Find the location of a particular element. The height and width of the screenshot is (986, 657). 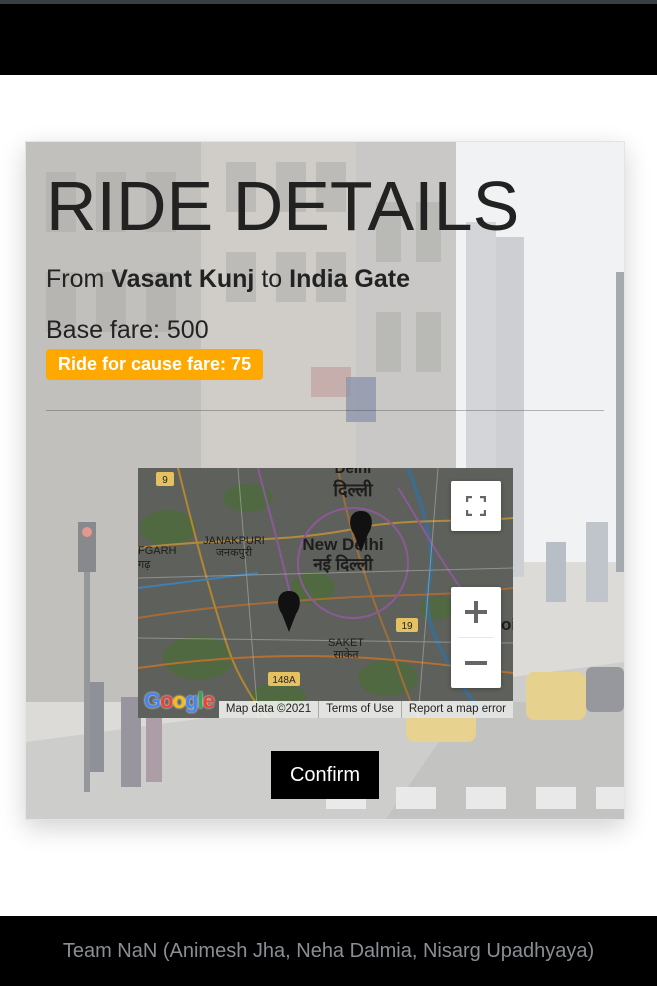

map-label-saket: SAKET is located at coordinates (346, 643).